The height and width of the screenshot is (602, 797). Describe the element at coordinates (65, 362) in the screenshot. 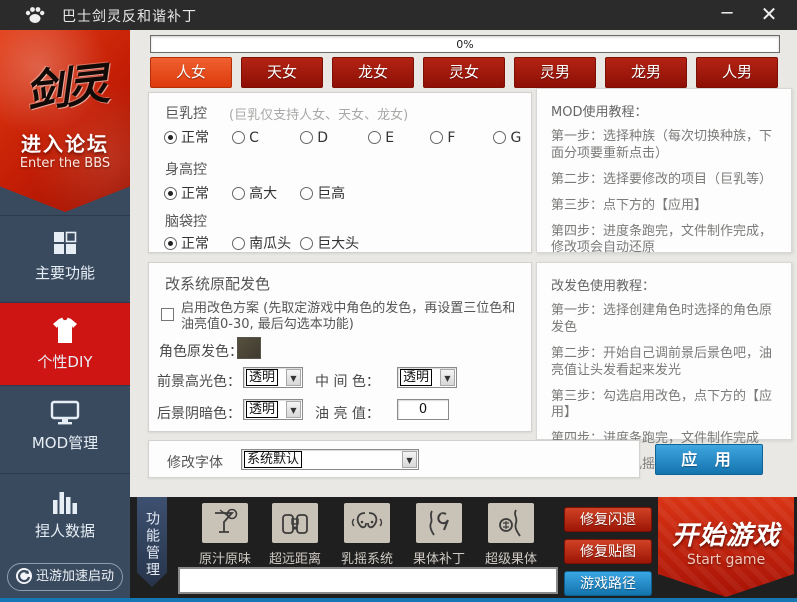

I see `sidebar-item-label: 个性DIY` at that location.